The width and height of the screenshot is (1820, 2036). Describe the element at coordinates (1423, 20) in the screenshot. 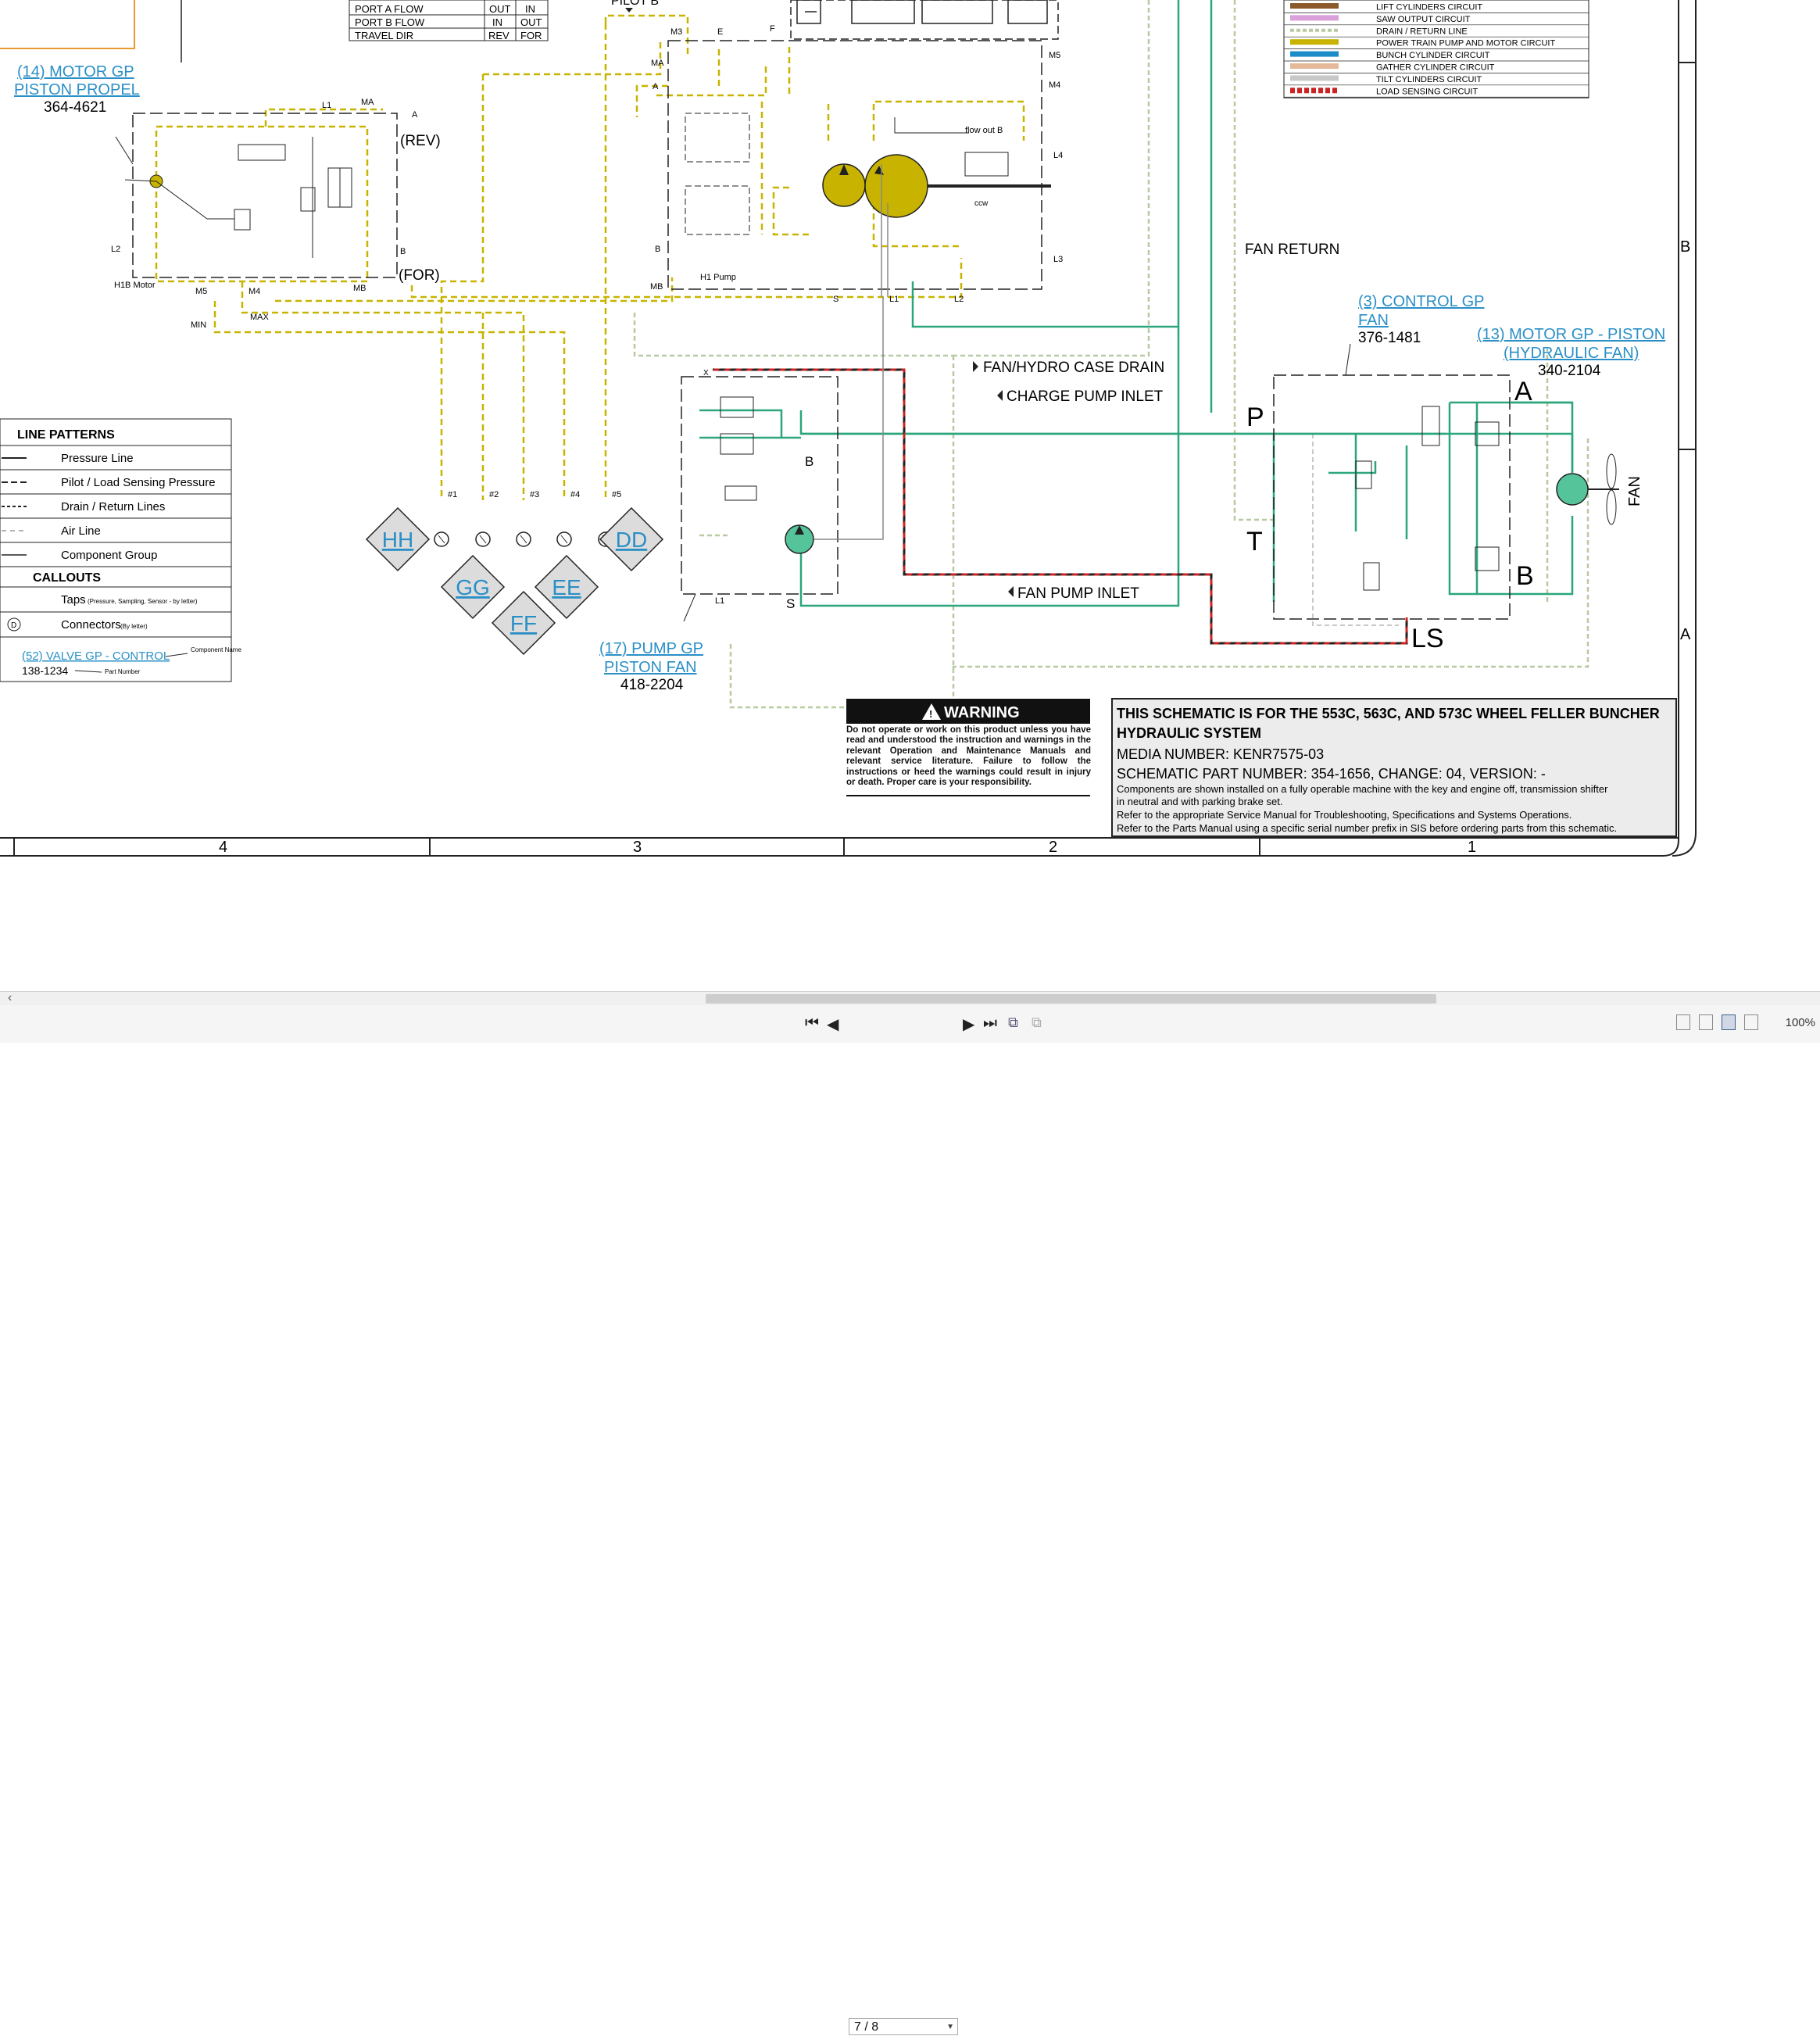

I see `legend-label: SAW OUTPUT CIRCUIT` at that location.